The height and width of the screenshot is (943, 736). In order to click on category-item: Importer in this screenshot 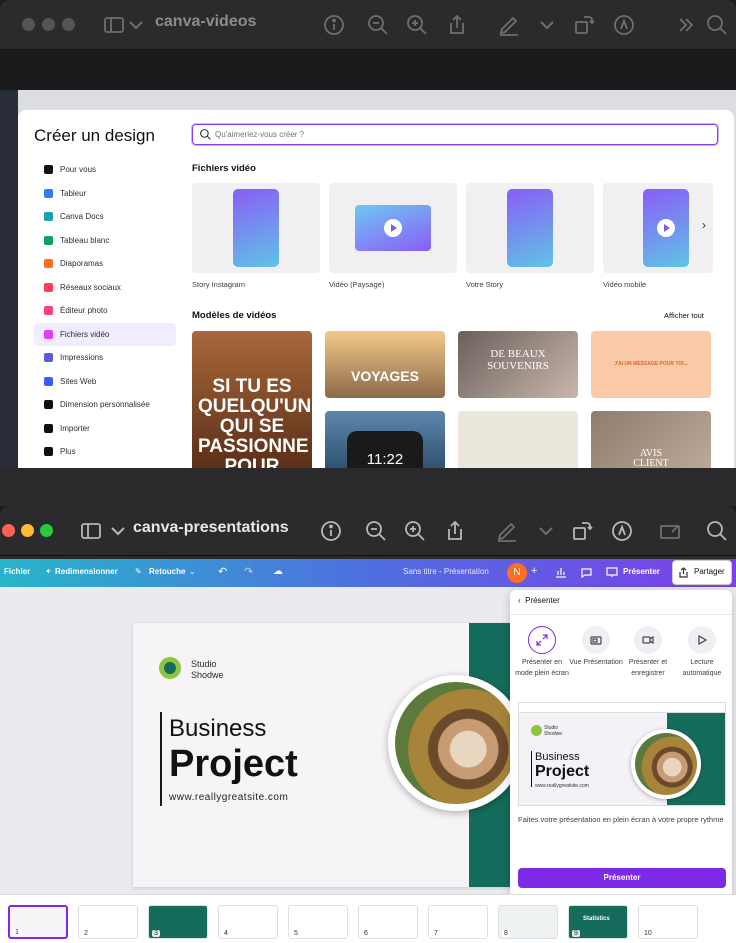, I will do `click(105, 429)`.